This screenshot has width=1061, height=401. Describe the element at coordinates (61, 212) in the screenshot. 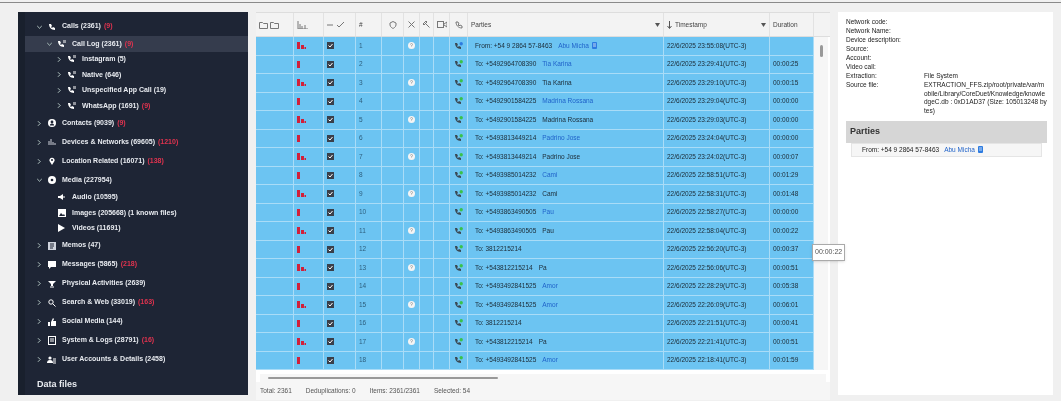

I see `image-icon` at that location.